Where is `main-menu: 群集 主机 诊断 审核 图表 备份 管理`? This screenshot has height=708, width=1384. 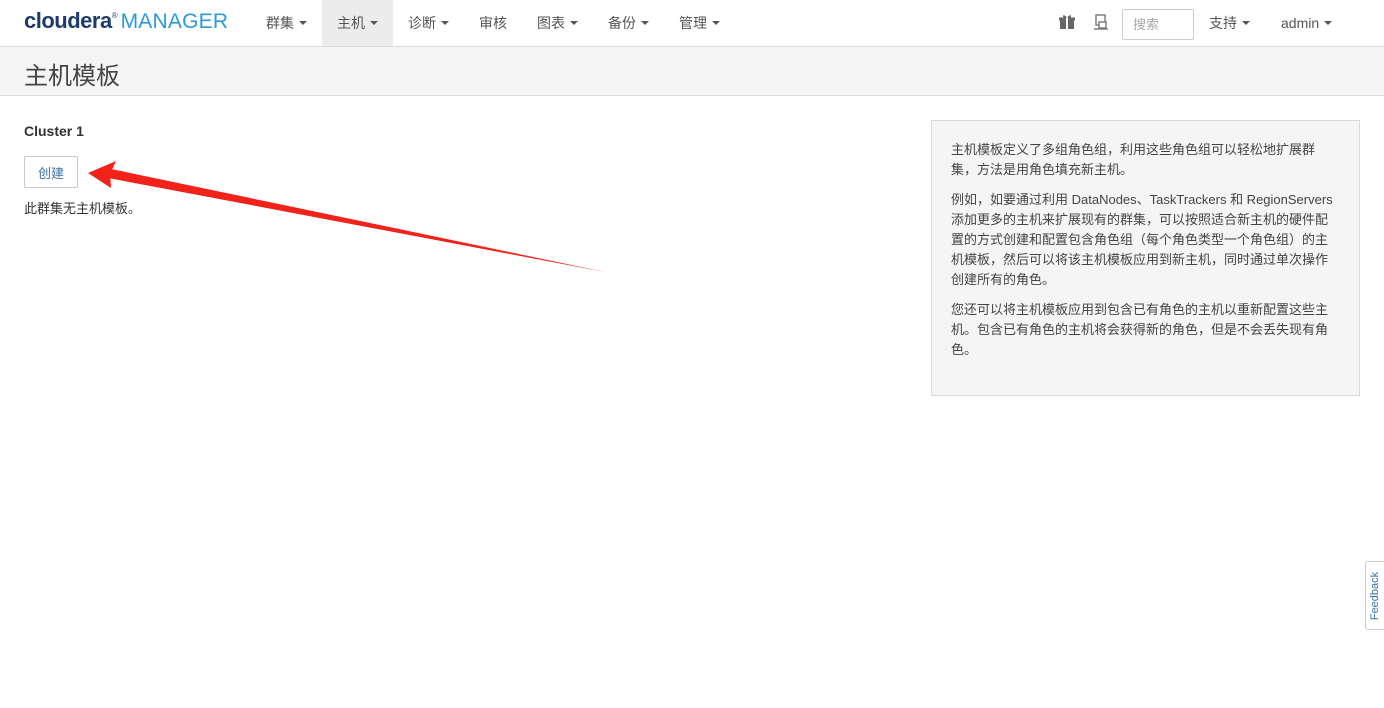
main-menu: 群集 主机 诊断 审核 图表 备份 管理 is located at coordinates (493, 23).